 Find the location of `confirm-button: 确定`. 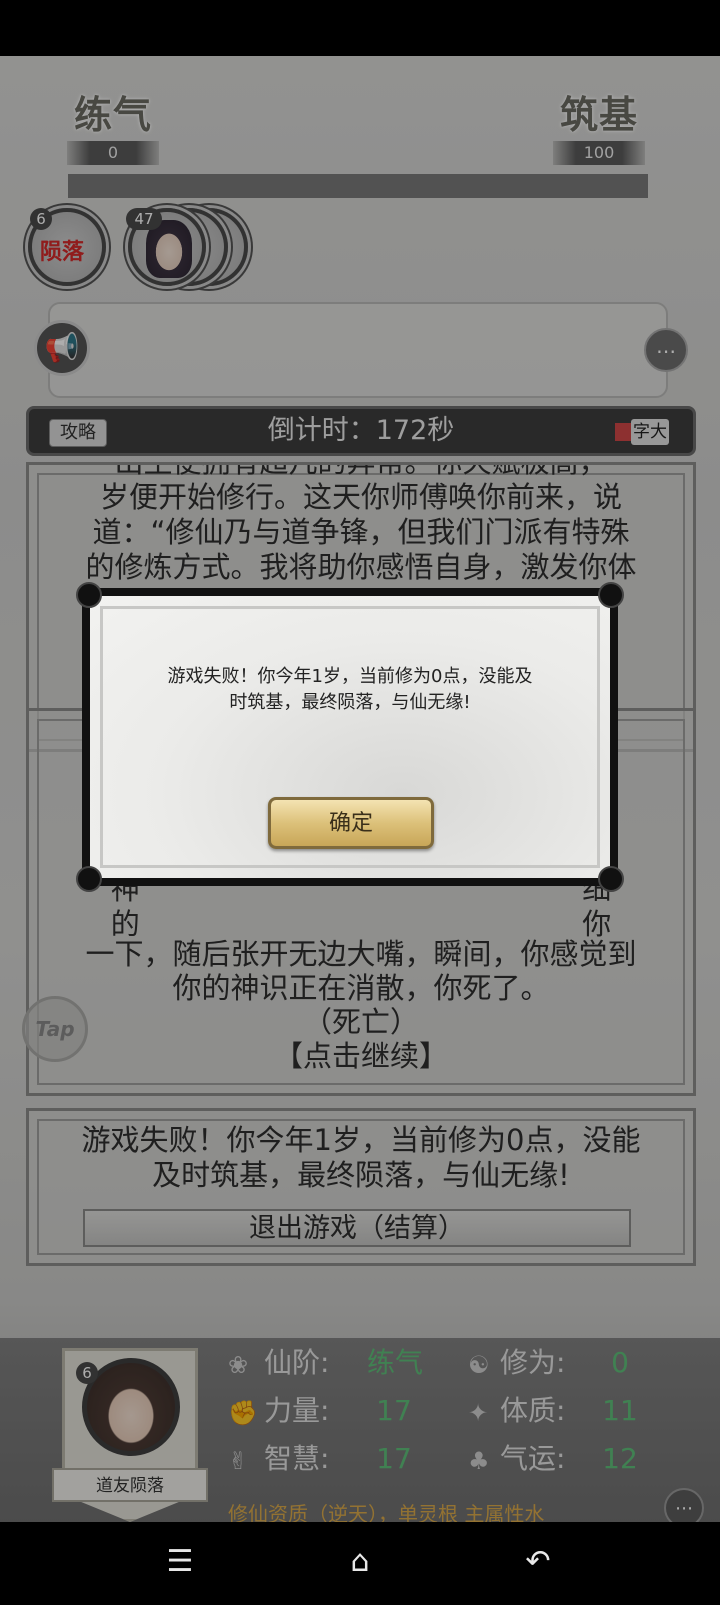

confirm-button: 确定 is located at coordinates (351, 823).